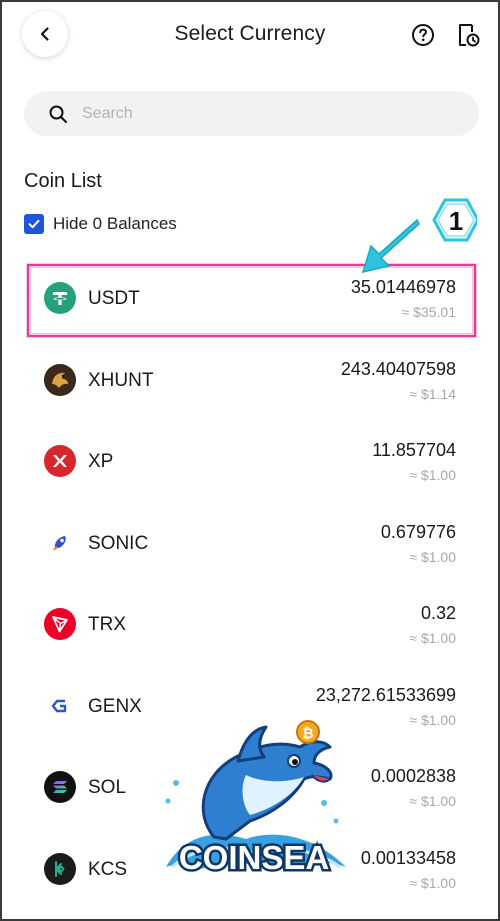 The height and width of the screenshot is (921, 500). I want to click on coin-symbol: SONIC, so click(118, 543).